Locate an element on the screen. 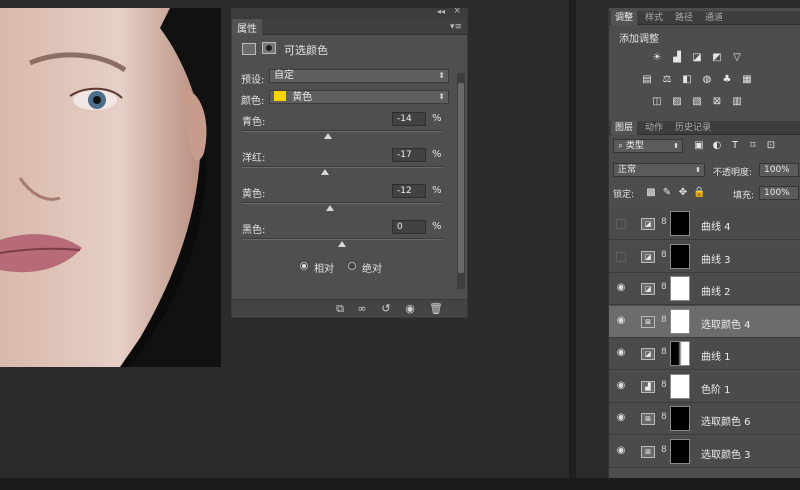 The image size is (800, 490). collapse-icon: ◂◂ is located at coordinates (441, 11).